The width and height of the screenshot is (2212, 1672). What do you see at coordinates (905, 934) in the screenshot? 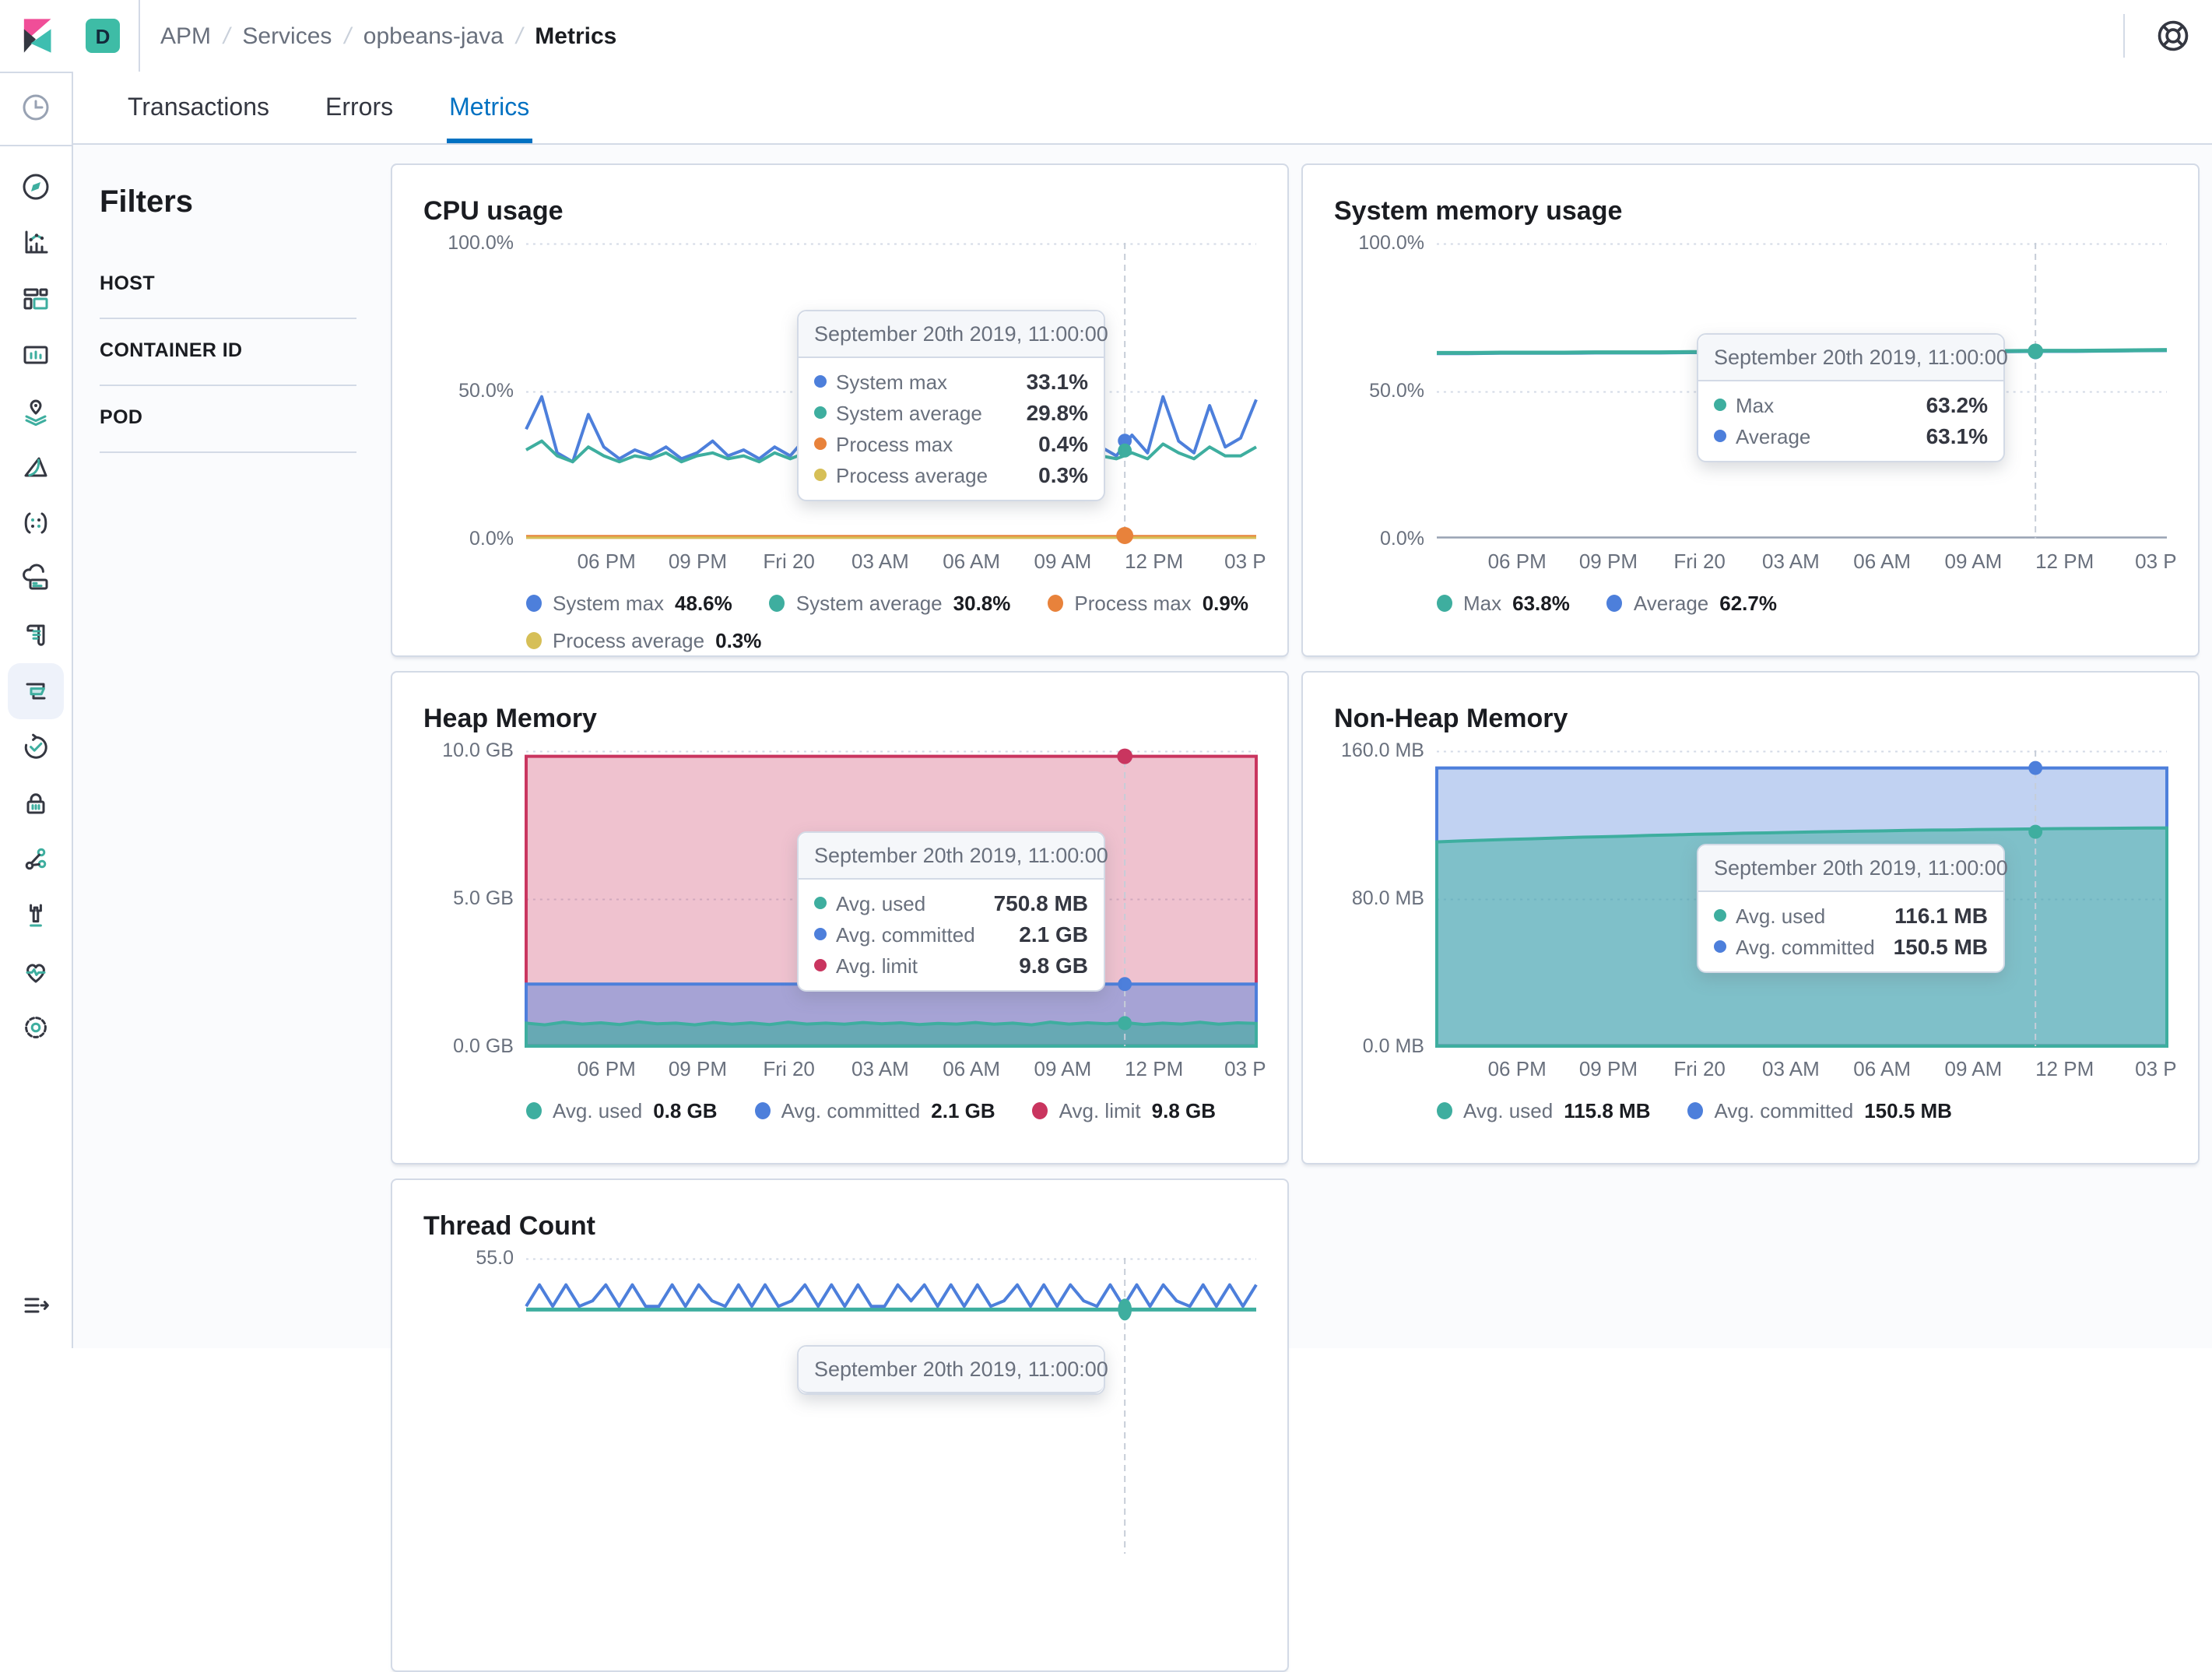
I see `tooltip-row-label: Avg. committed` at bounding box center [905, 934].